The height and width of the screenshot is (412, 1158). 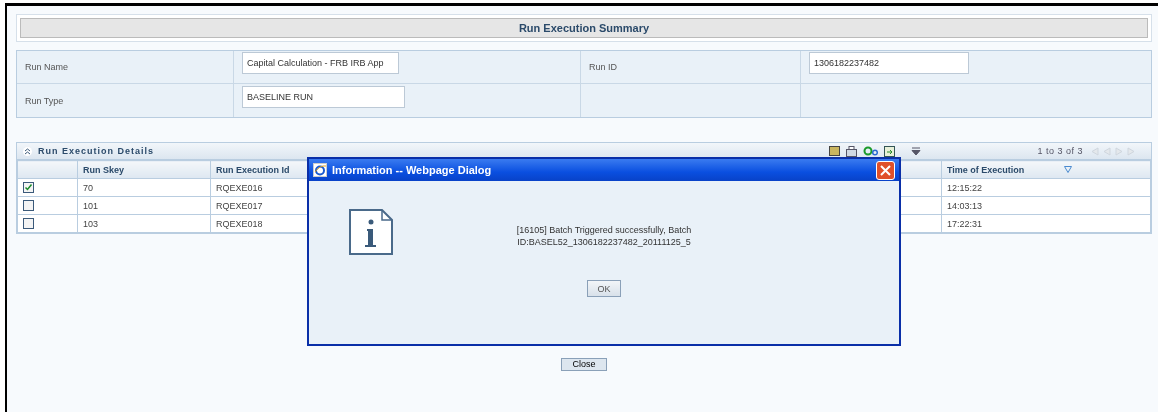 What do you see at coordinates (144, 169) in the screenshot?
I see `column-header: Run Skey` at bounding box center [144, 169].